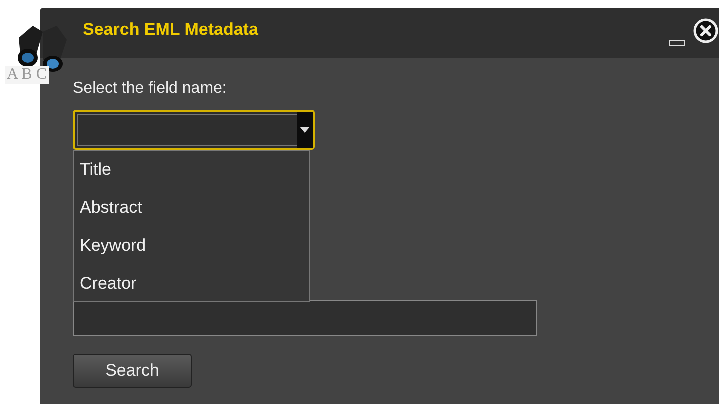 The image size is (719, 404). I want to click on dropdown-option: Abstract, so click(191, 214).